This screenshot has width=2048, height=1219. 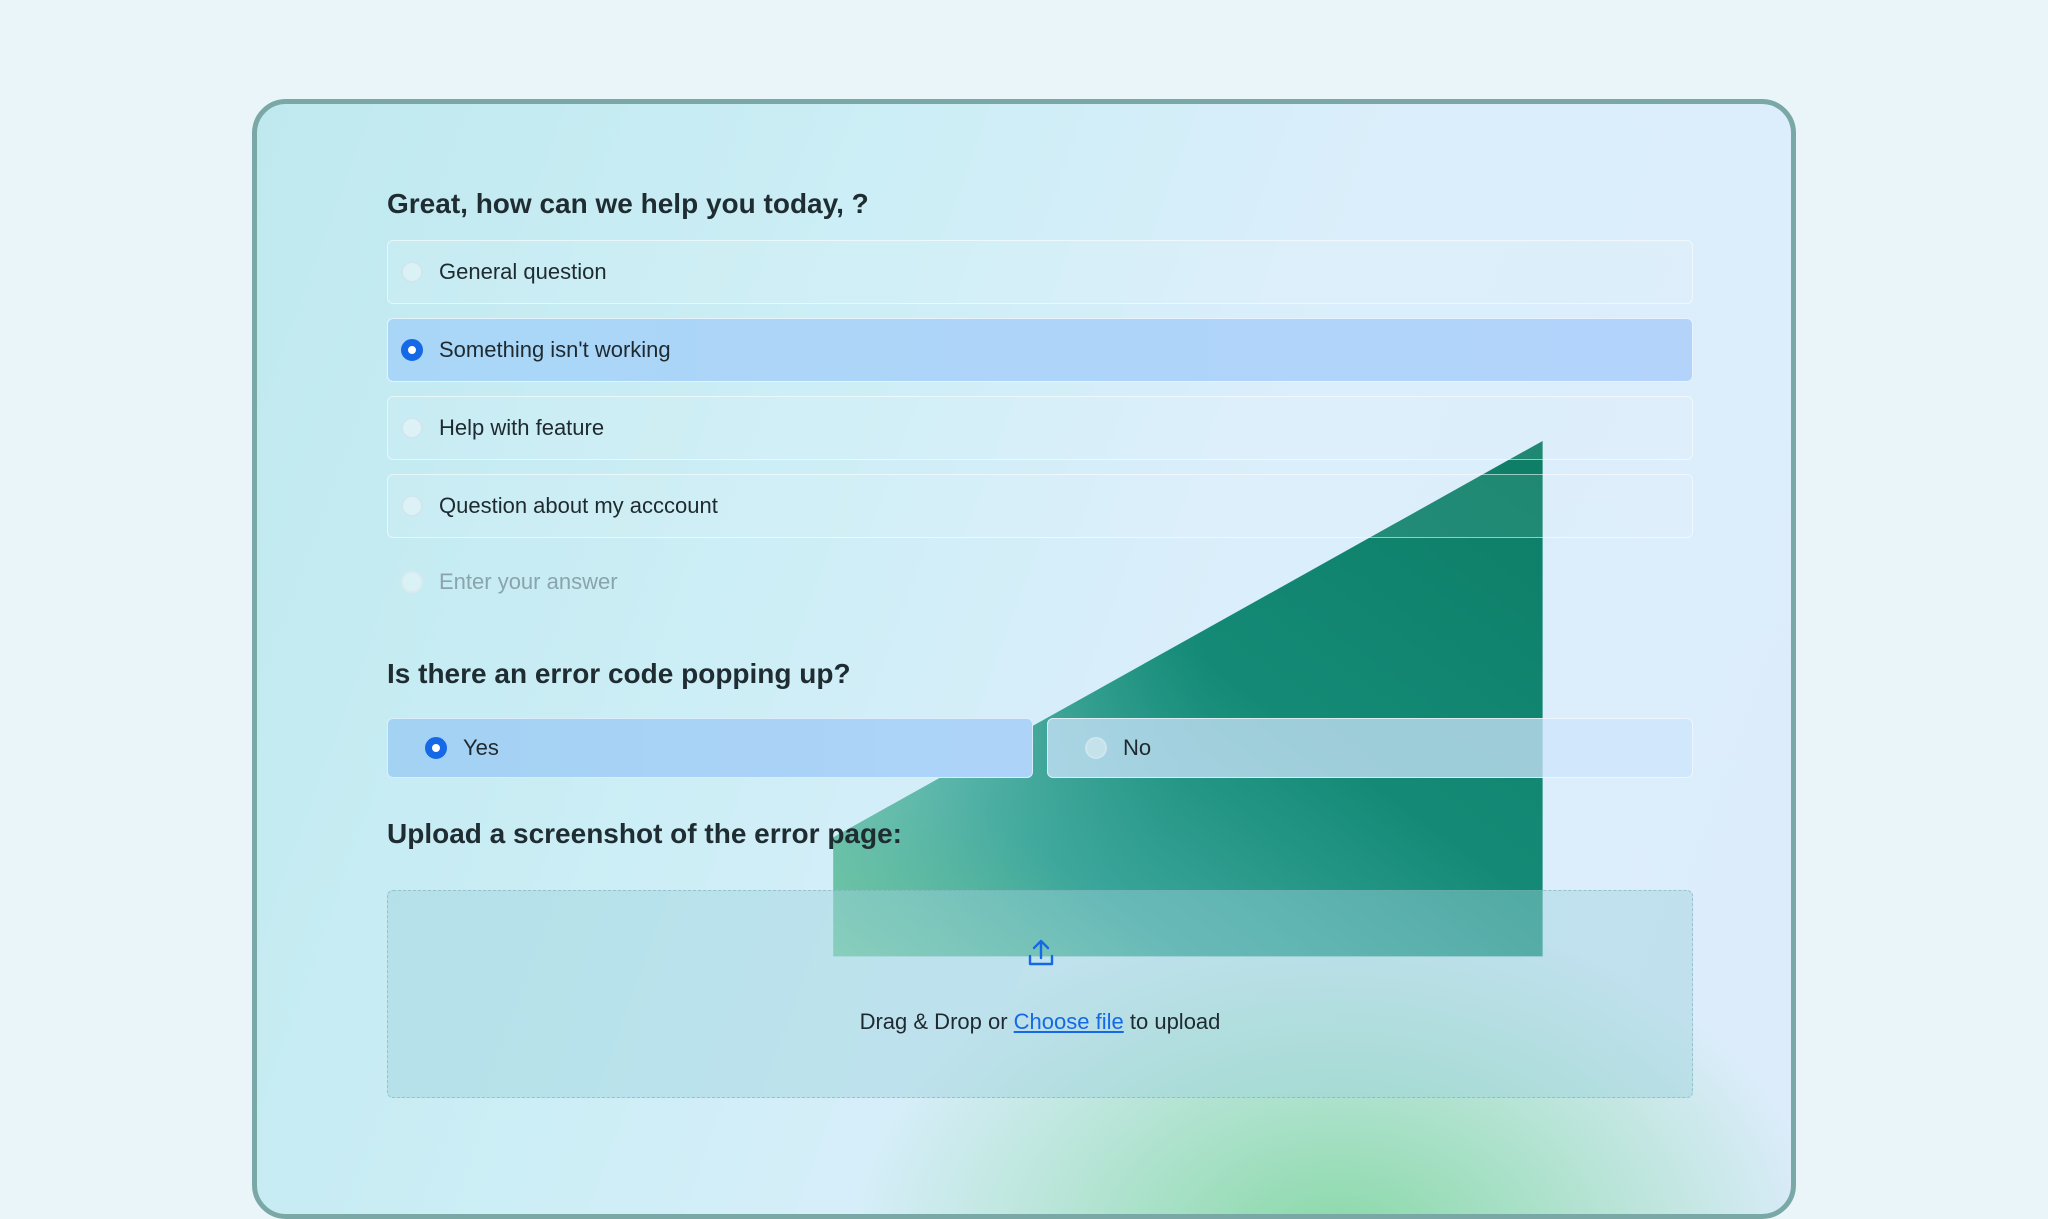 What do you see at coordinates (644, 833) in the screenshot?
I see `upload-question: Upload a screenshot of the error page:` at bounding box center [644, 833].